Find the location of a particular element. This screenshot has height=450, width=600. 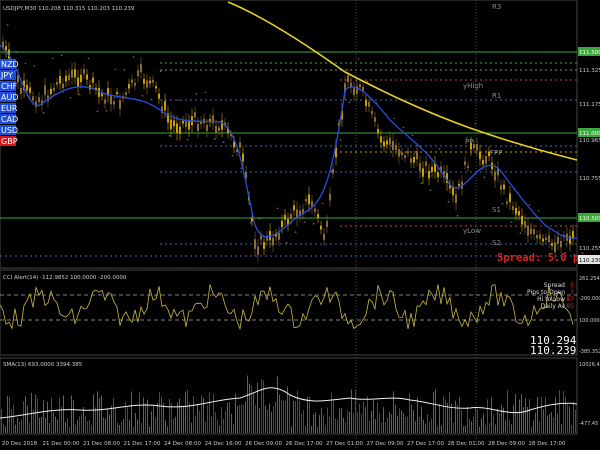

price-tick: 110.239 is located at coordinates (589, 261).